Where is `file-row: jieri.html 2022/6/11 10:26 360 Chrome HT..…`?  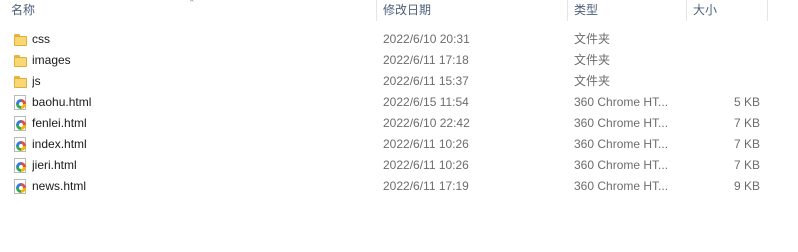
file-row: jieri.html 2022/6/11 10:26 360 Chrome HT..… is located at coordinates (399, 165).